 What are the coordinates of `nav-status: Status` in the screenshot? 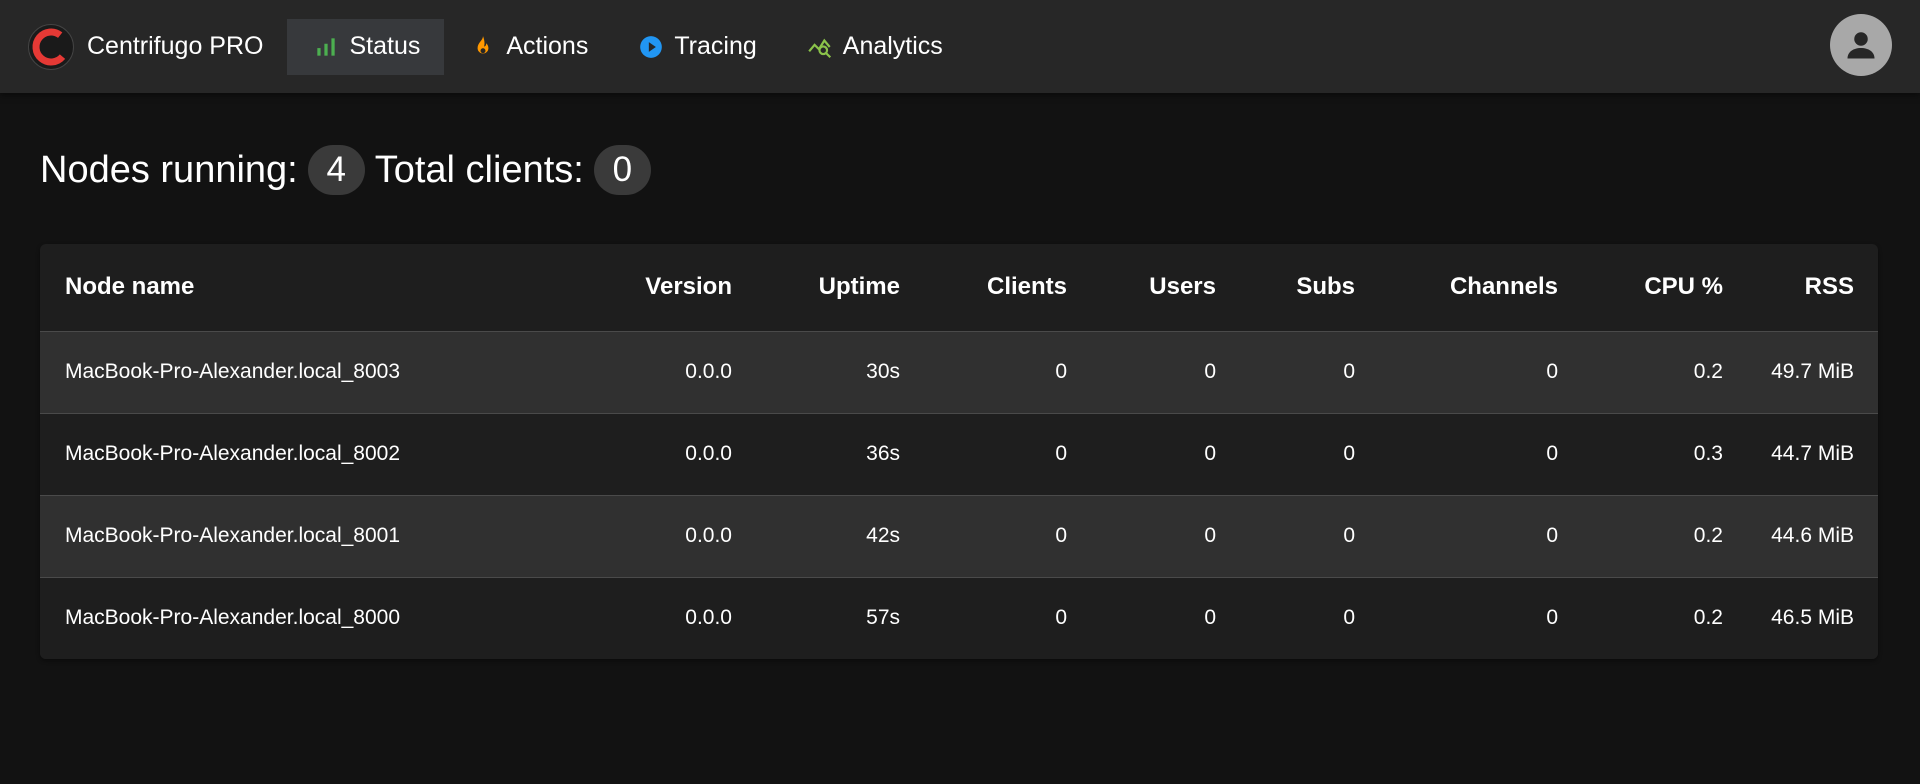 It's located at (366, 46).